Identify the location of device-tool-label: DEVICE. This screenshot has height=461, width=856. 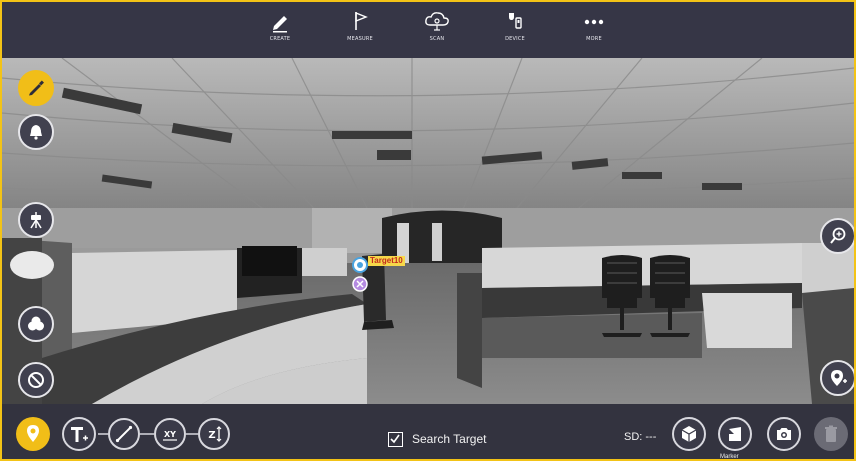
(515, 39).